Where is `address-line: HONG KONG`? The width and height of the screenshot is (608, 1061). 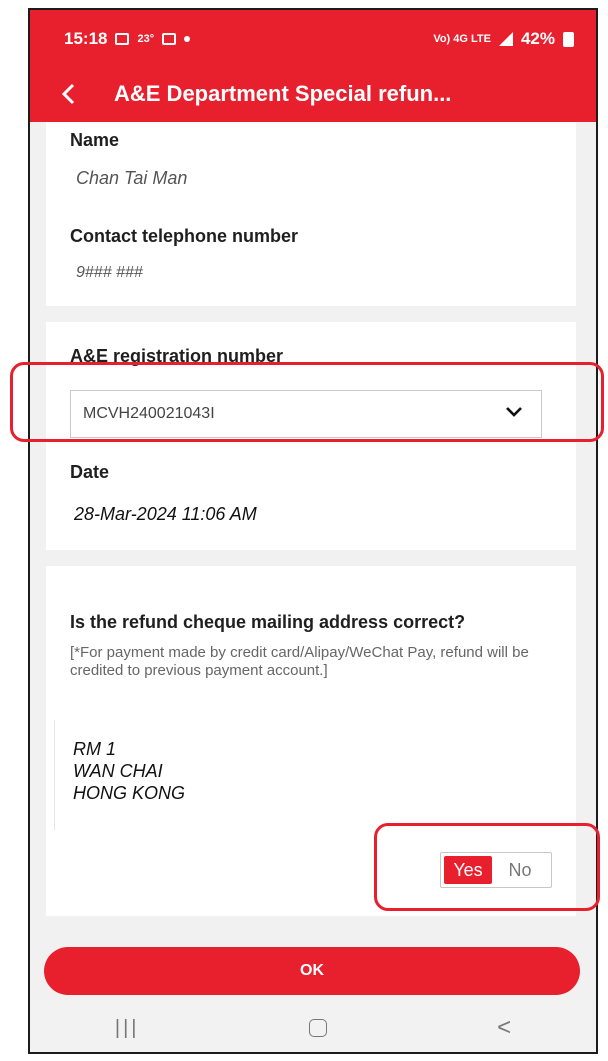 address-line: HONG KONG is located at coordinates (129, 793).